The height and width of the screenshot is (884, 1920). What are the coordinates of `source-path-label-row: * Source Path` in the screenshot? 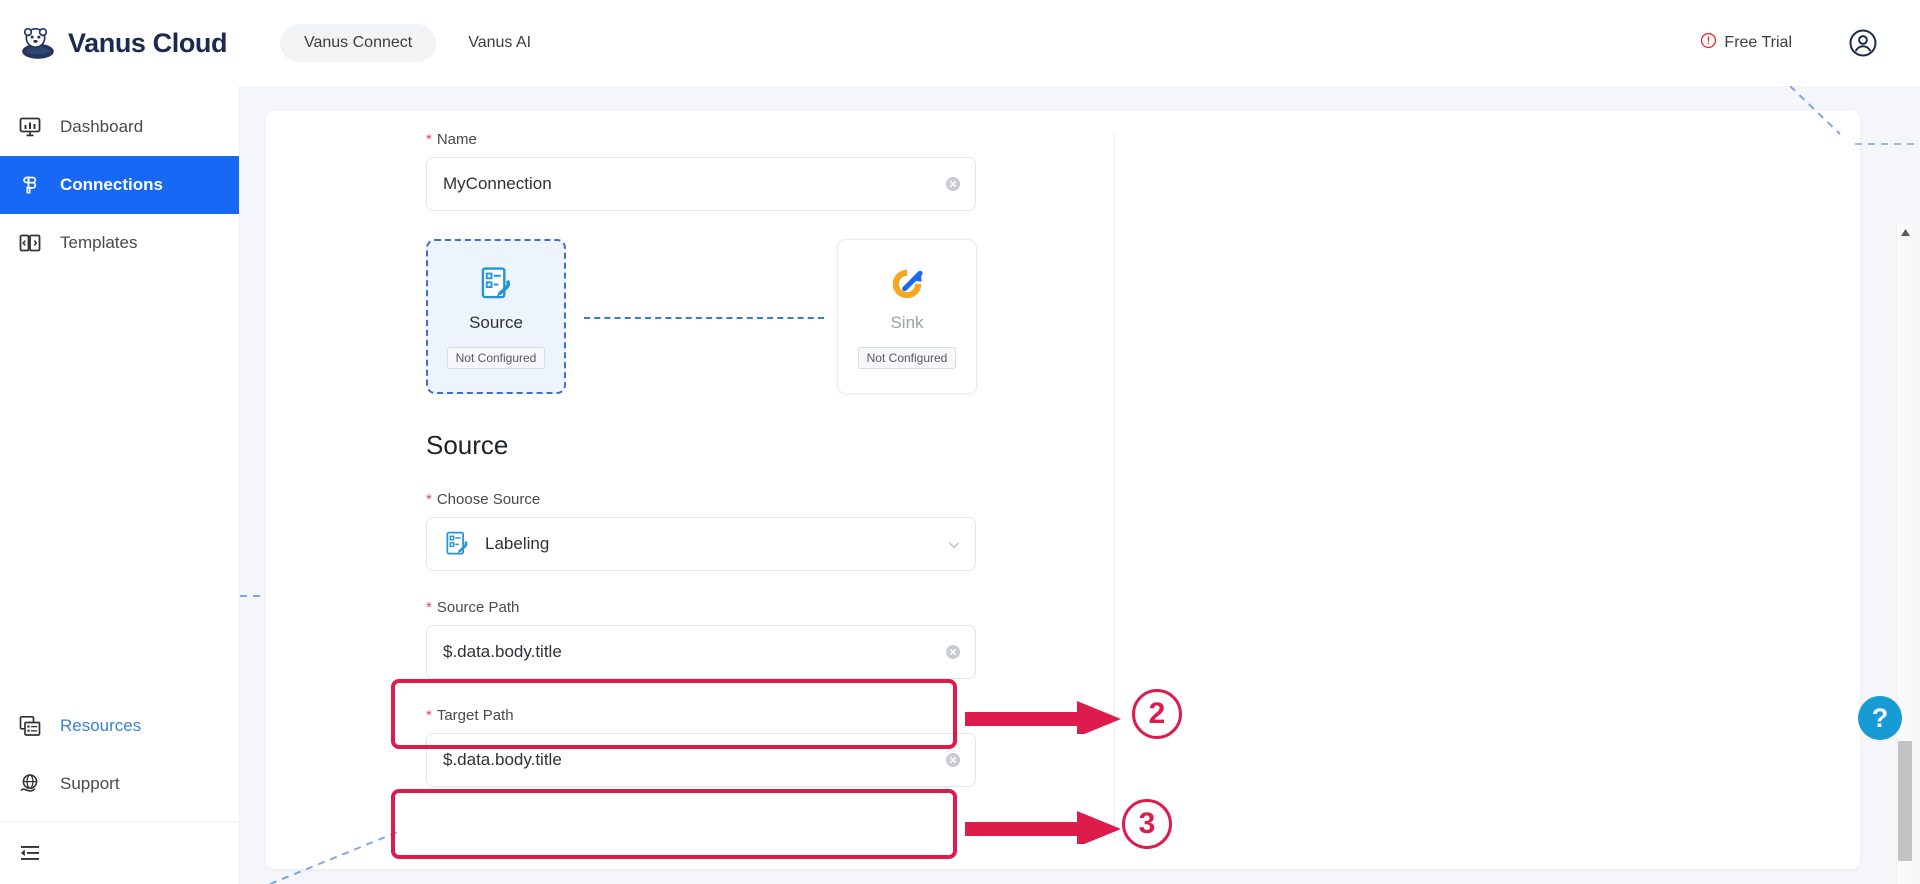 It's located at (726, 607).